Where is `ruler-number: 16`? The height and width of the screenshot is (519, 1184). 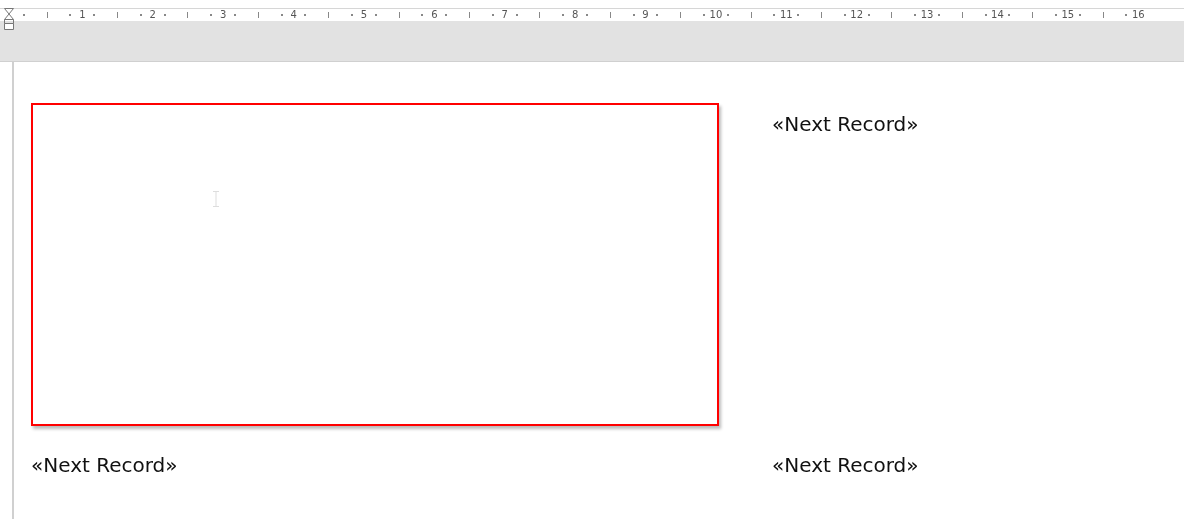
ruler-number: 16 is located at coordinates (1138, 15).